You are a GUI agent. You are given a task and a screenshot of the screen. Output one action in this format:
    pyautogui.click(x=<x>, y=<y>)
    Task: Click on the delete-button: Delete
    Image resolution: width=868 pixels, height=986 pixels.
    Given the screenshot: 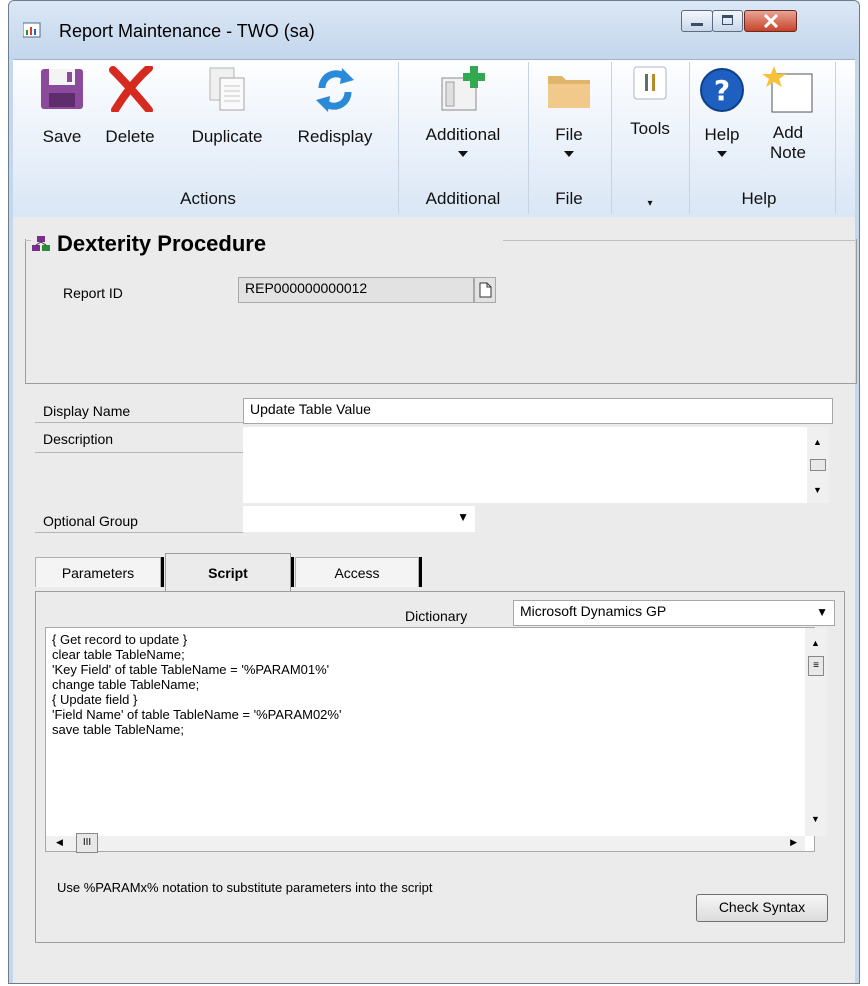 What is the action you would take?
    pyautogui.click(x=130, y=105)
    